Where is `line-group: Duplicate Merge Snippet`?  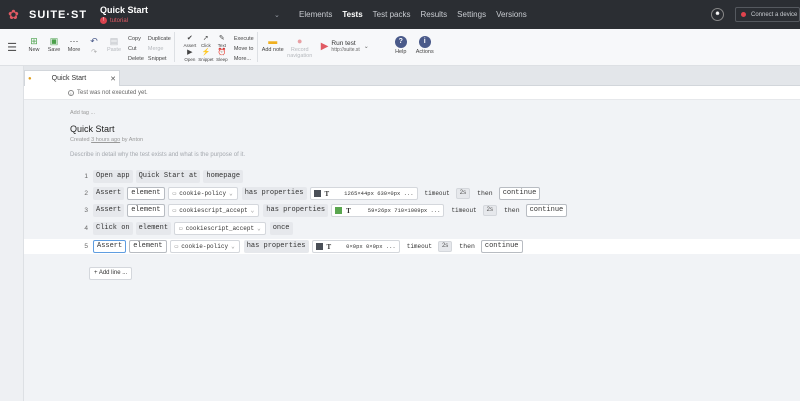 line-group: Duplicate Merge Snippet is located at coordinates (159, 46).